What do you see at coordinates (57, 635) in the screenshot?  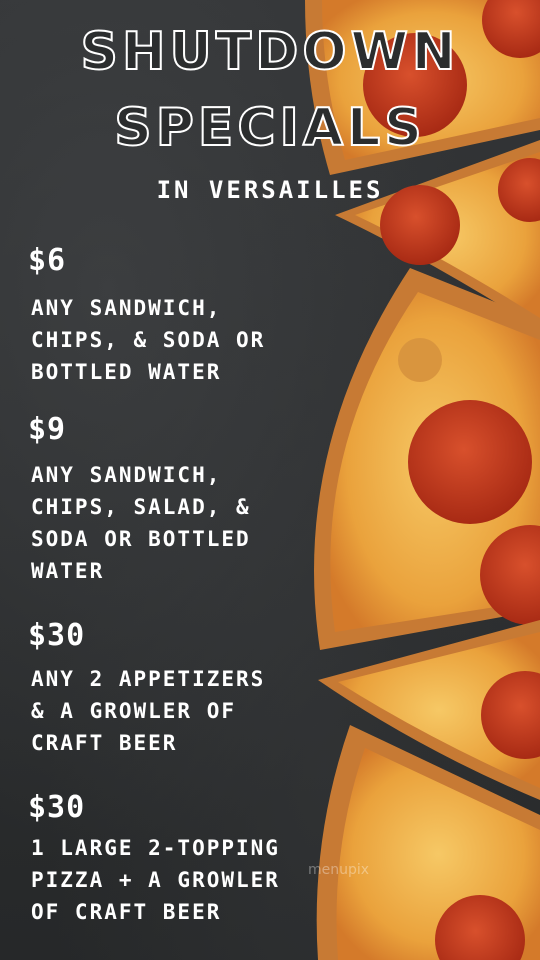 I see `special-price-3: $30` at bounding box center [57, 635].